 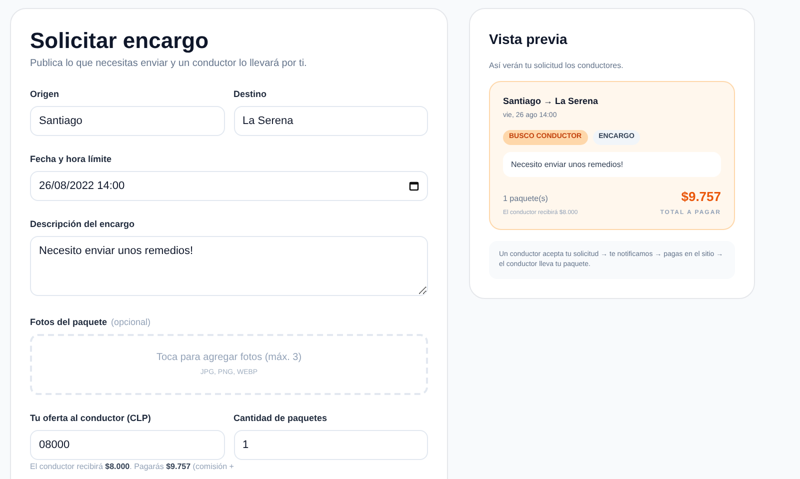 What do you see at coordinates (169, 64) in the screenshot?
I see `page-subtitle: Publica lo que necesitas enviar y un conductor lo llevará por ti.` at bounding box center [169, 64].